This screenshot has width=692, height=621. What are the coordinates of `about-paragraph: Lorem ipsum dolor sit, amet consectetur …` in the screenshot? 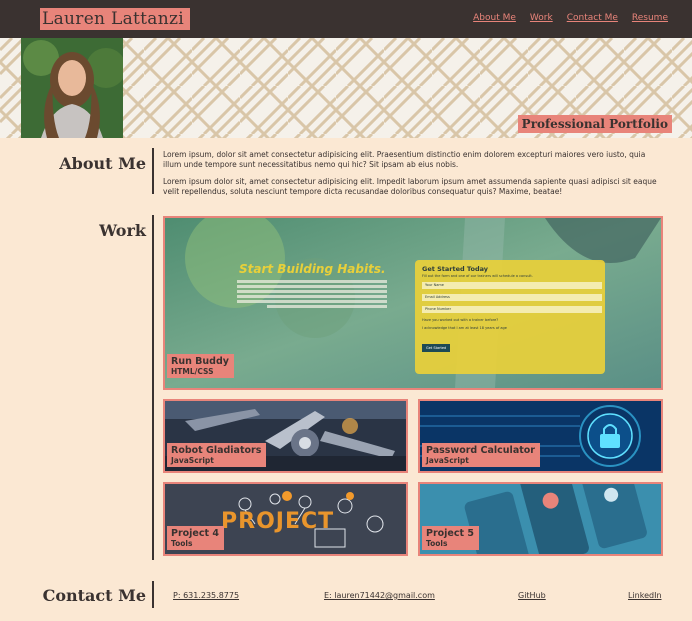 It's located at (410, 186).